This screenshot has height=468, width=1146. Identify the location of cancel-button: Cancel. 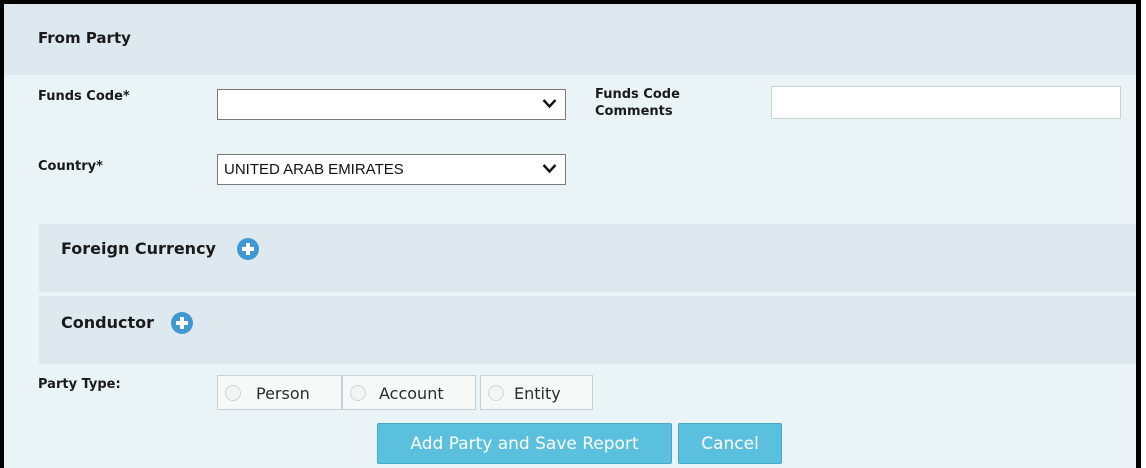
(730, 443).